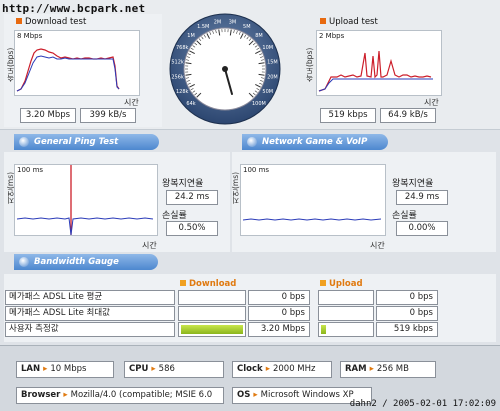  Describe the element at coordinates (86, 262) in the screenshot. I see `tab-bandwidth-gauge: Bandwidth Gauge` at that location.